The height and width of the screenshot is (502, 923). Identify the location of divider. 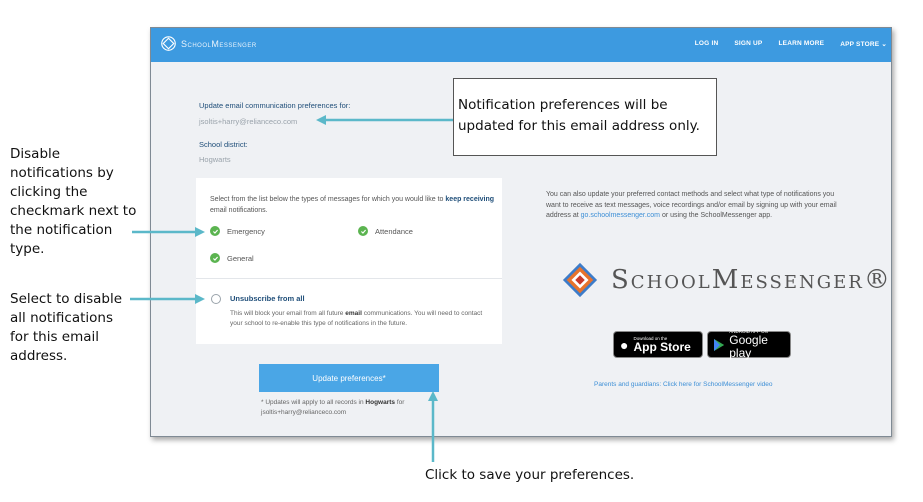
(349, 278).